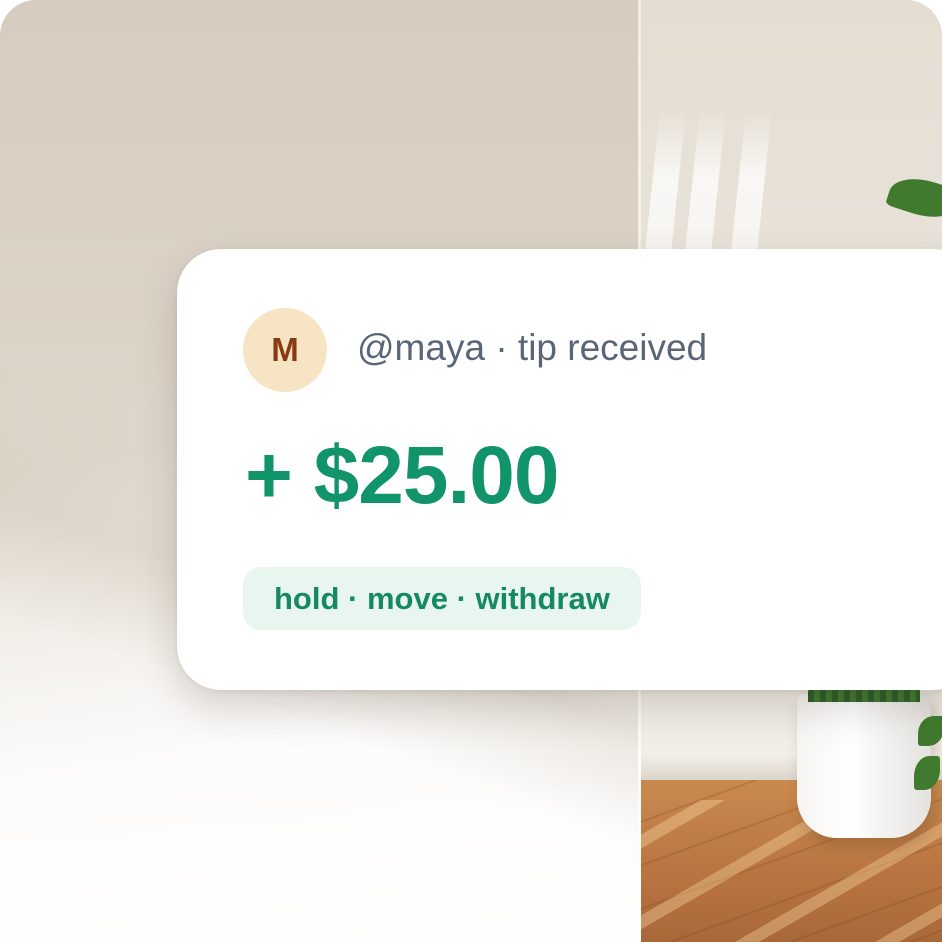 This screenshot has height=942, width=942. Describe the element at coordinates (532, 347) in the screenshot. I see `sender-line: @maya · tip received` at that location.